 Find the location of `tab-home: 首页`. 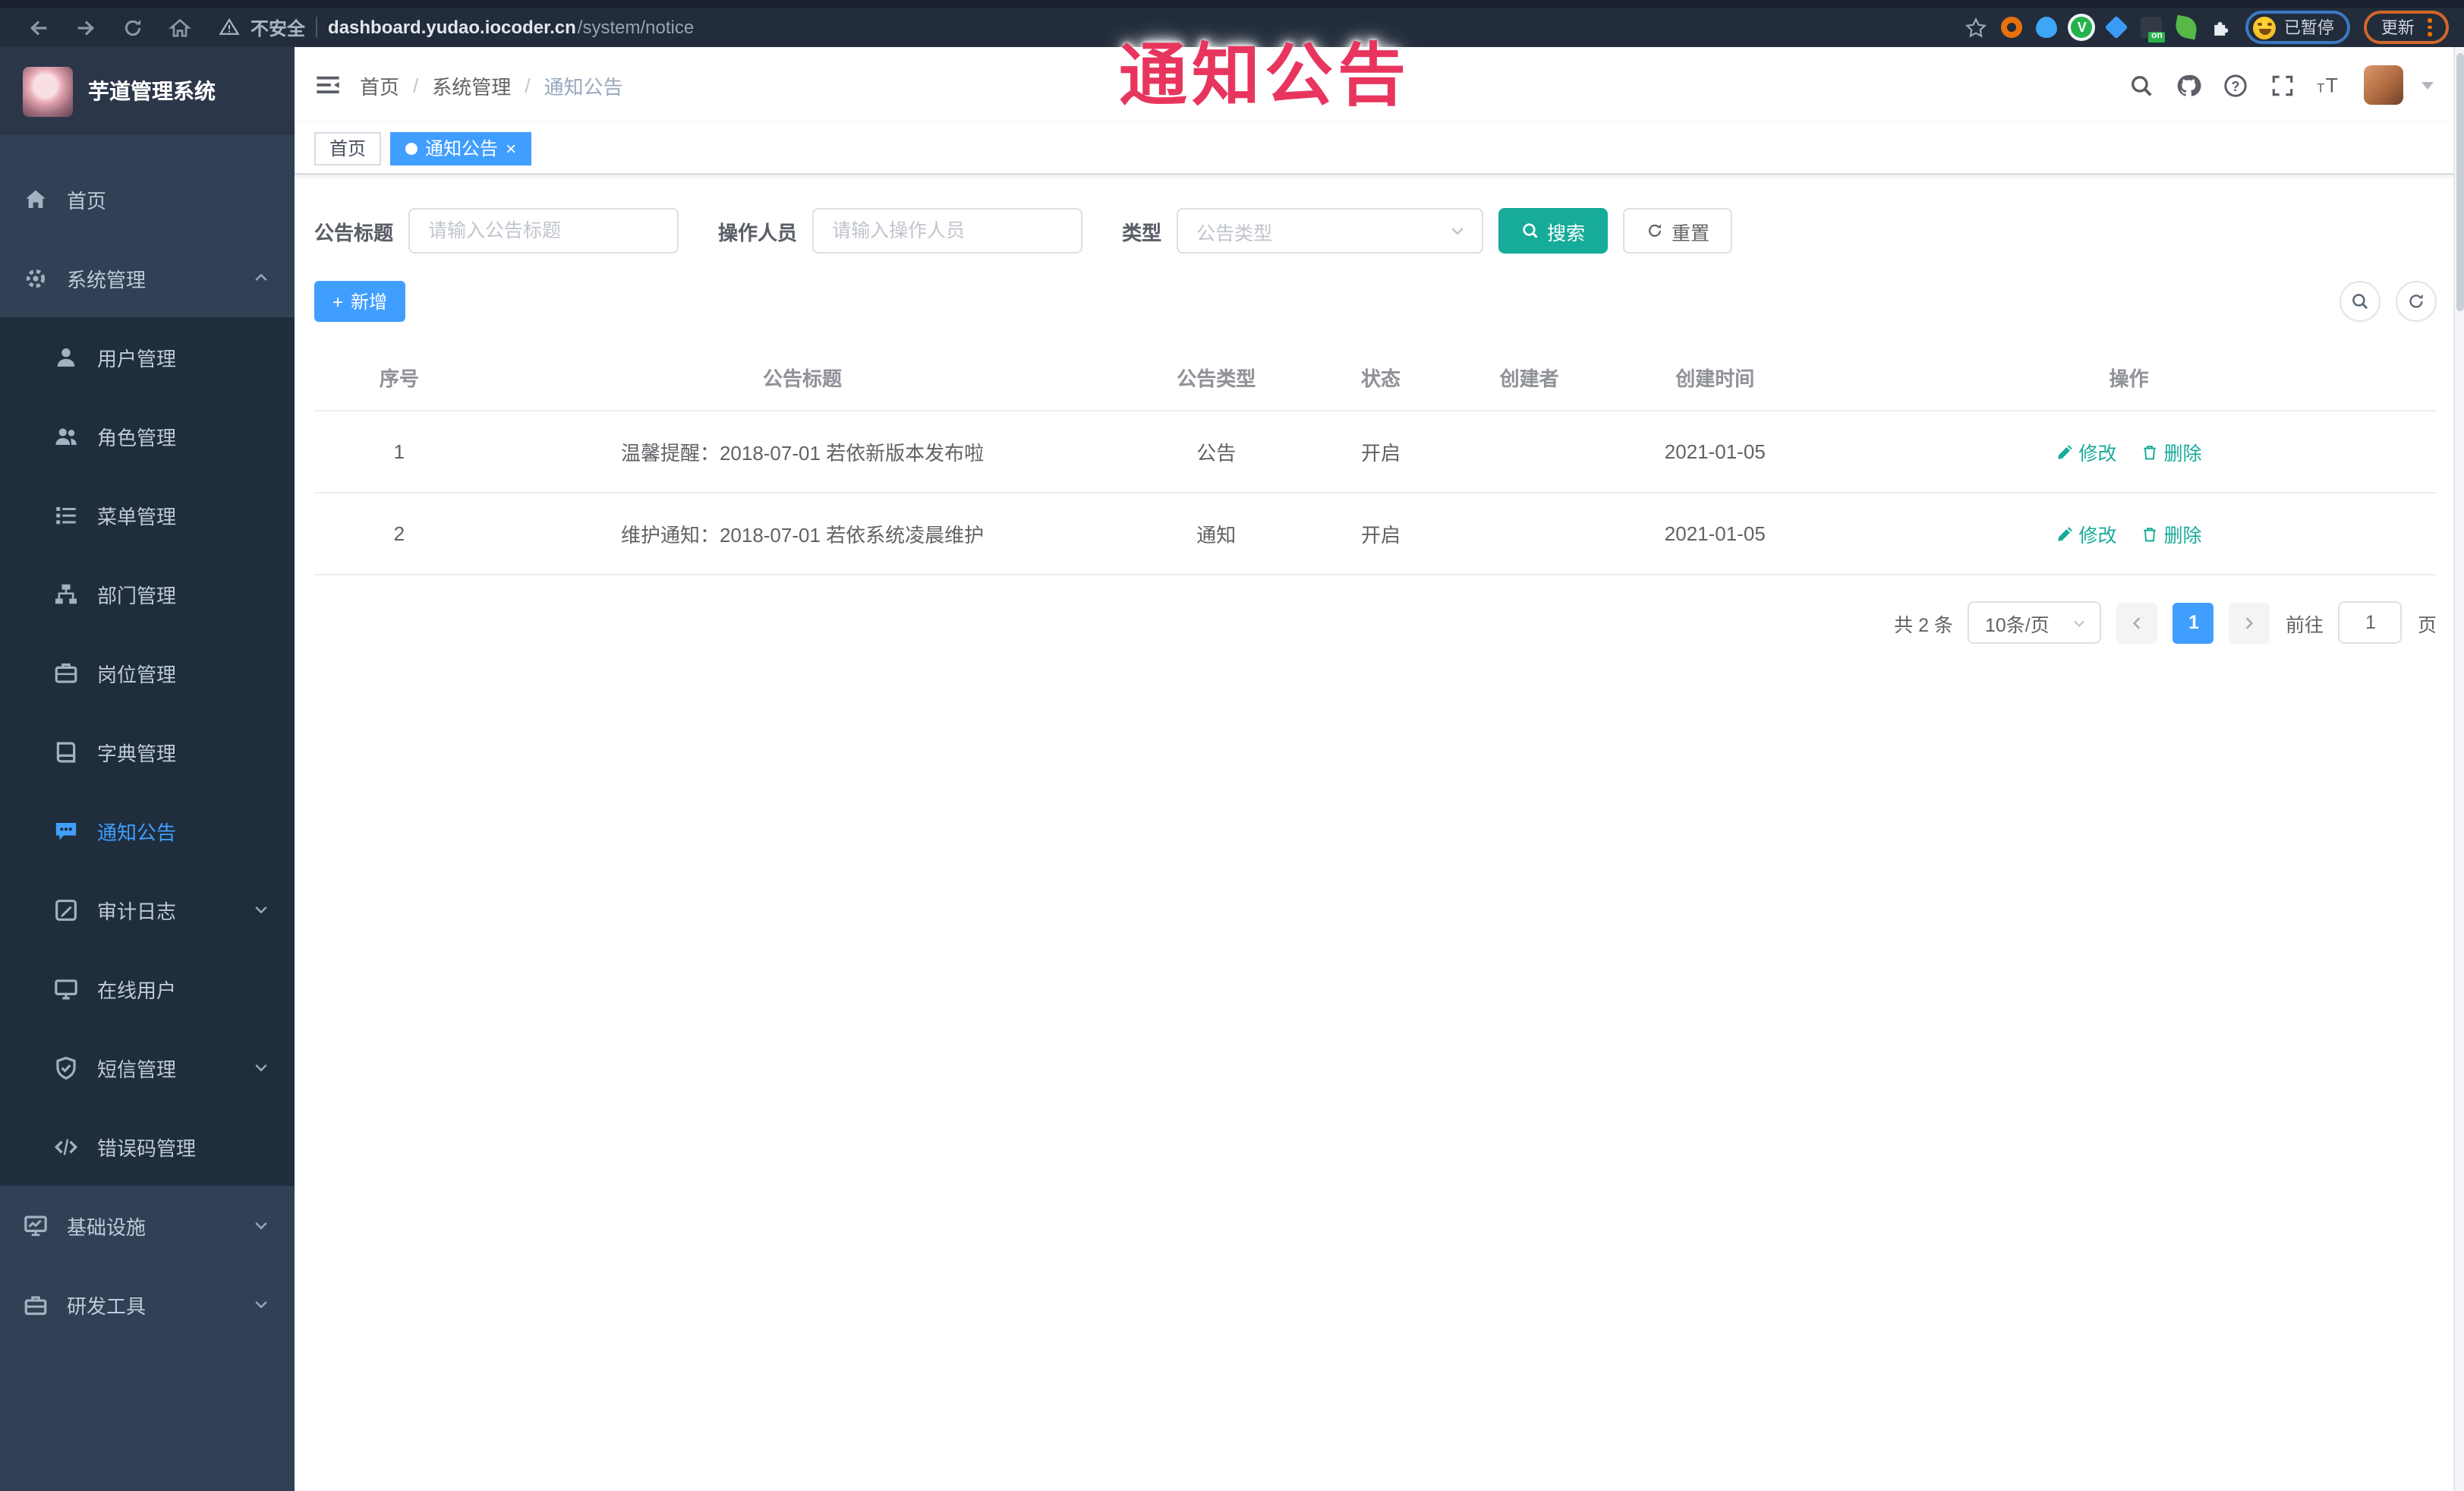

tab-home: 首页 is located at coordinates (348, 148).